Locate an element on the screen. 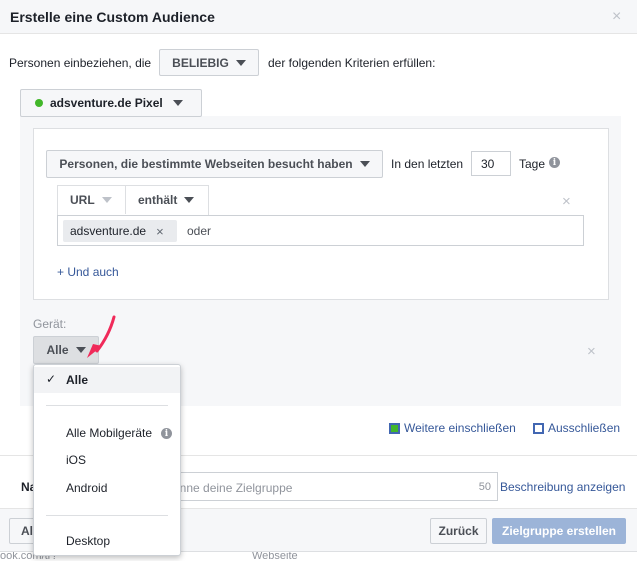 The height and width of the screenshot is (561, 637). device-select-value: Alle is located at coordinates (57, 350).